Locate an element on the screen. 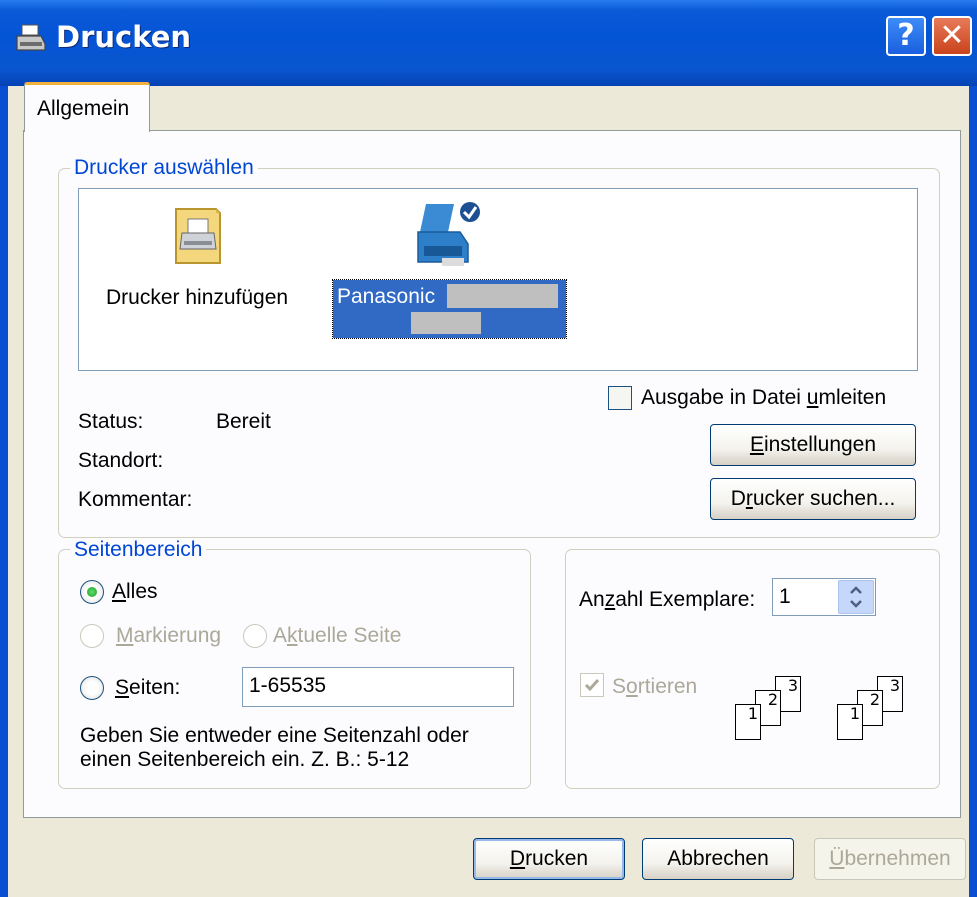 The height and width of the screenshot is (897, 977). radio-dot is located at coordinates (92, 592).